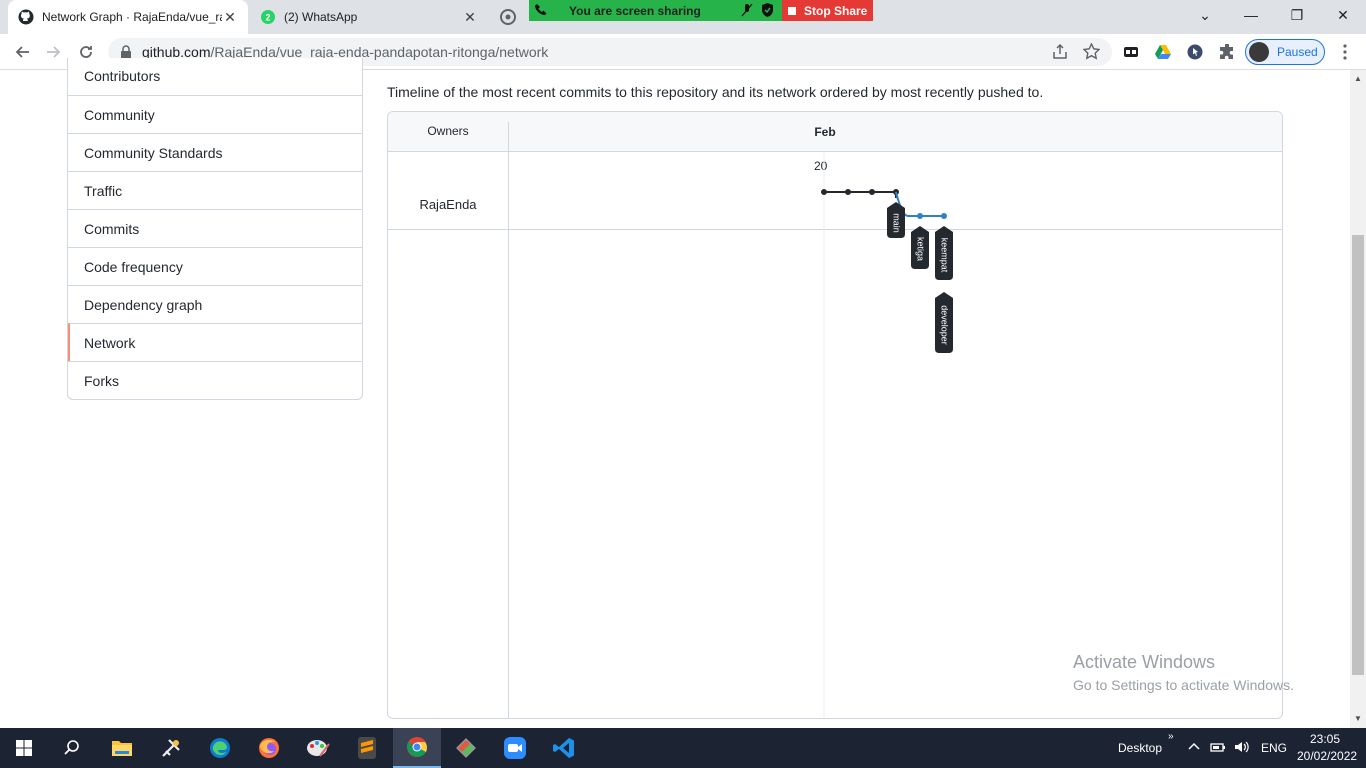 This screenshot has width=1366, height=768. What do you see at coordinates (122, 748) in the screenshot?
I see `file-explorer-icon` at bounding box center [122, 748].